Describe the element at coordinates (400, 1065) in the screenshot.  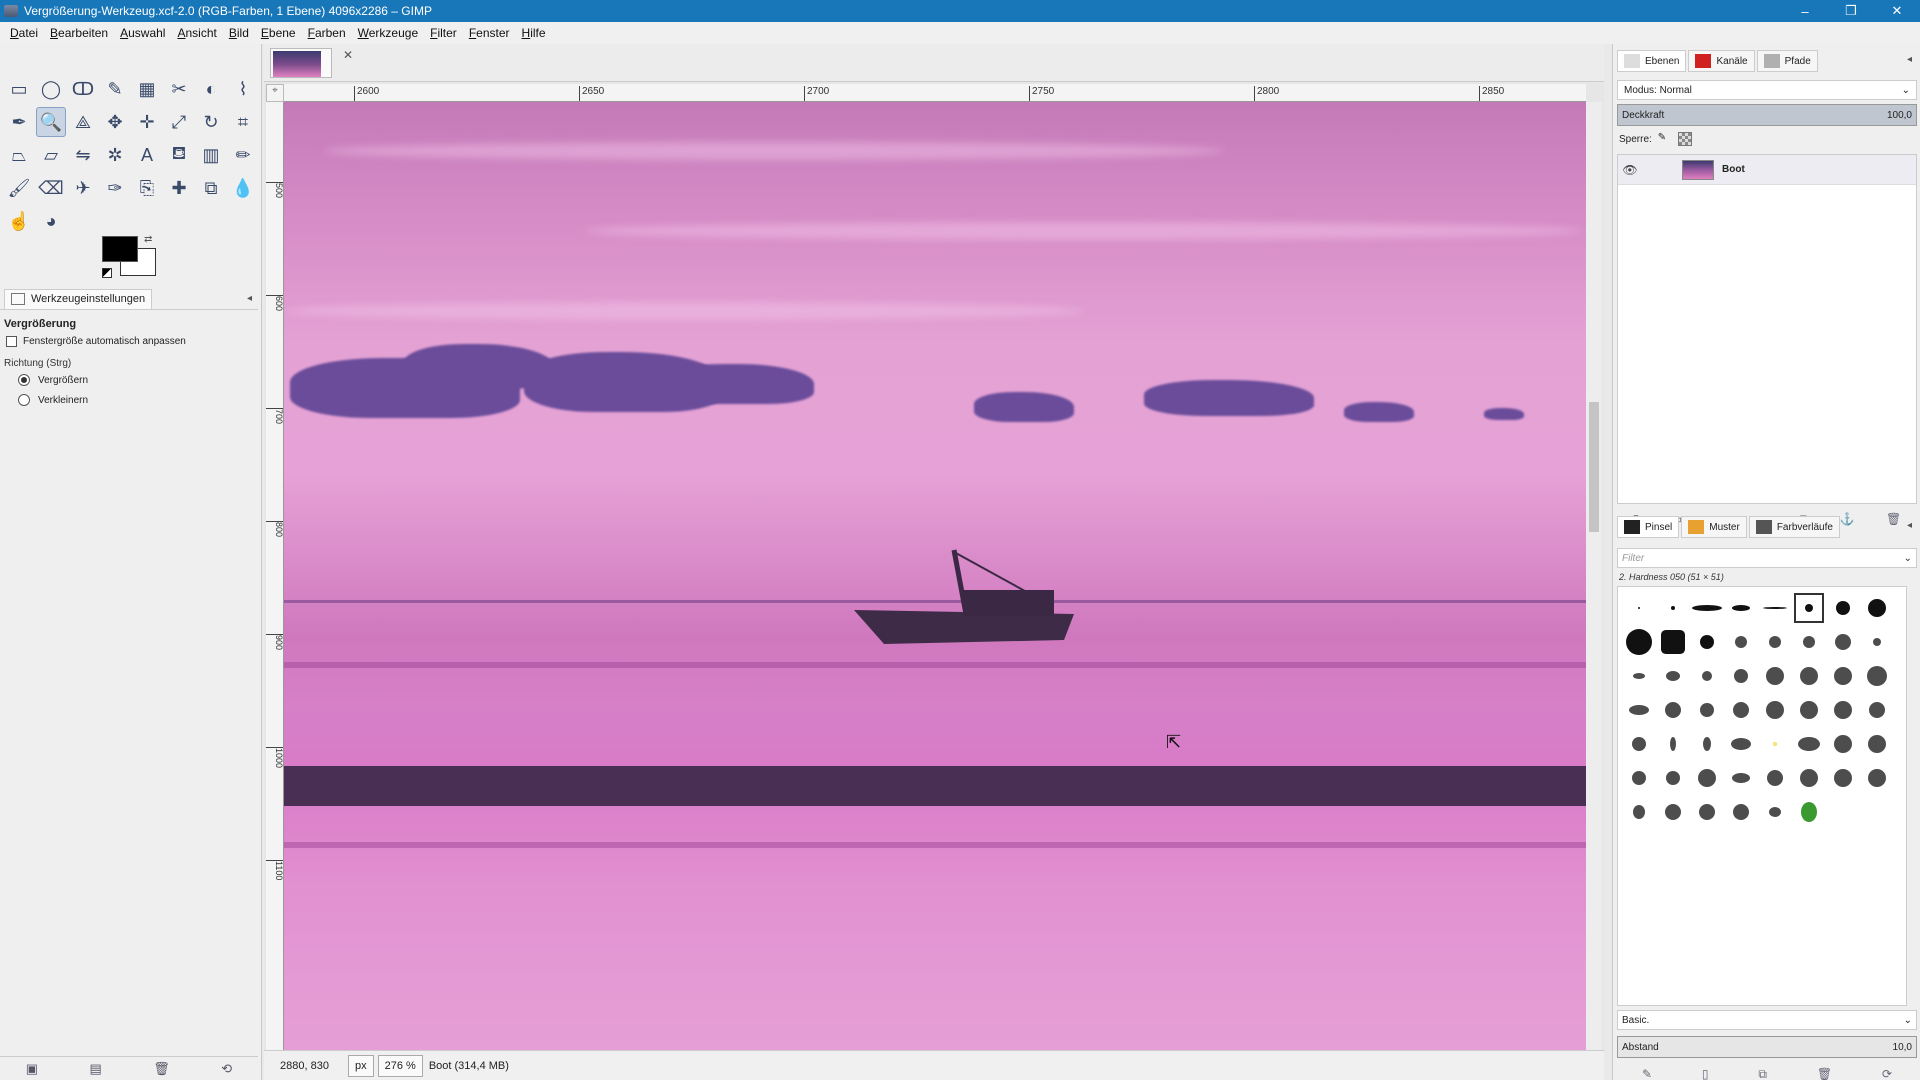
I see `zoom-select: 276 %` at that location.